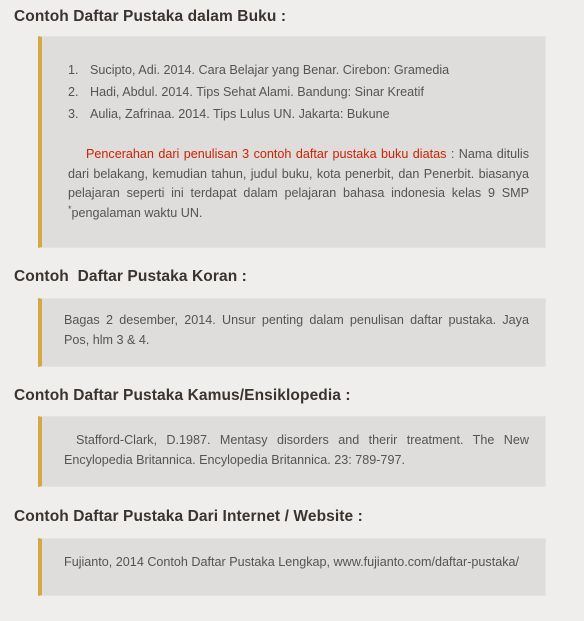 The width and height of the screenshot is (584, 621). Describe the element at coordinates (73, 70) in the screenshot. I see `list-item-number: 1.` at that location.